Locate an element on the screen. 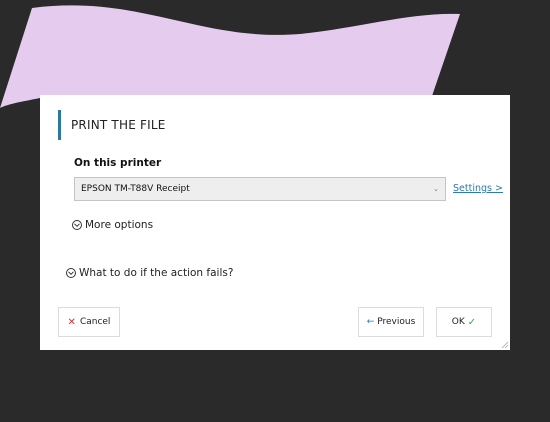 The height and width of the screenshot is (422, 550). printer-label: On this printer is located at coordinates (118, 163).